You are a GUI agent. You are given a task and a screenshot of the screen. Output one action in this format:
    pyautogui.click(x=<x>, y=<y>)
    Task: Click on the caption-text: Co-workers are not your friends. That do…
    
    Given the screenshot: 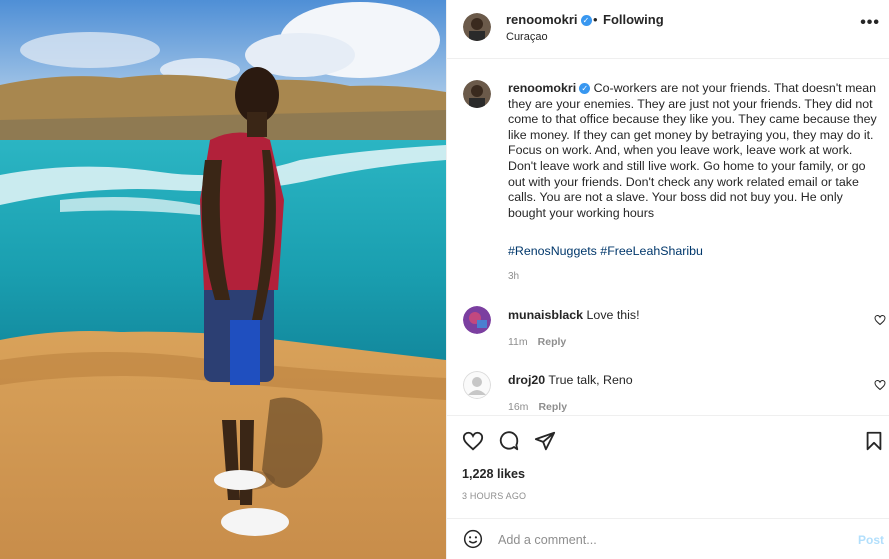 What is the action you would take?
    pyautogui.click(x=692, y=150)
    